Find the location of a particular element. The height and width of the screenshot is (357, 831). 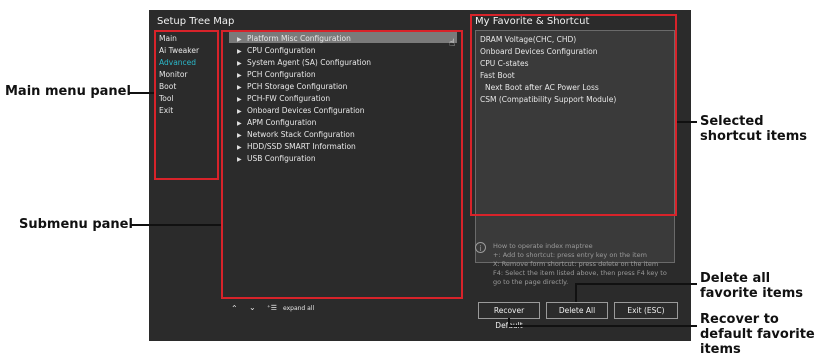

exit-button: Exit (ESC) is located at coordinates (646, 310).